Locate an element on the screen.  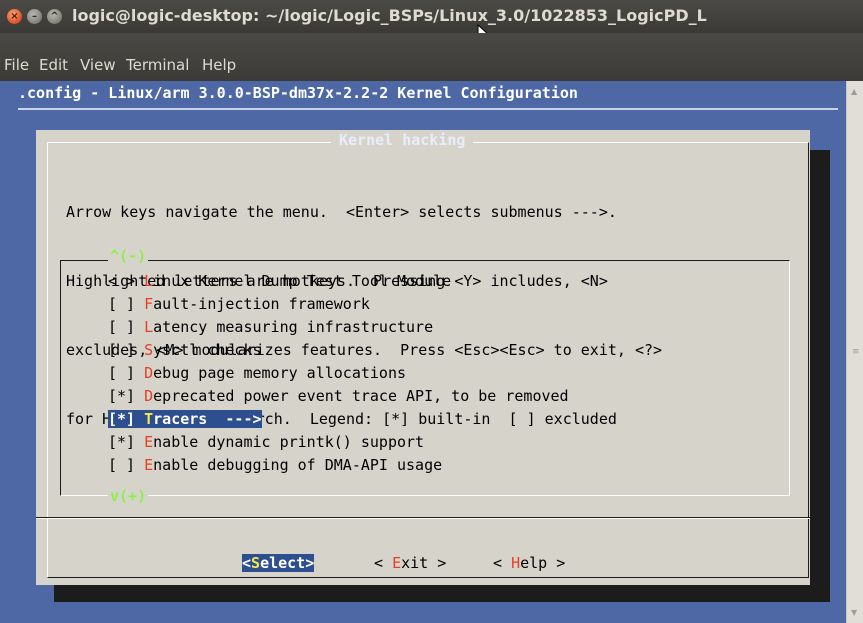
menu-file: File is located at coordinates (16, 65).